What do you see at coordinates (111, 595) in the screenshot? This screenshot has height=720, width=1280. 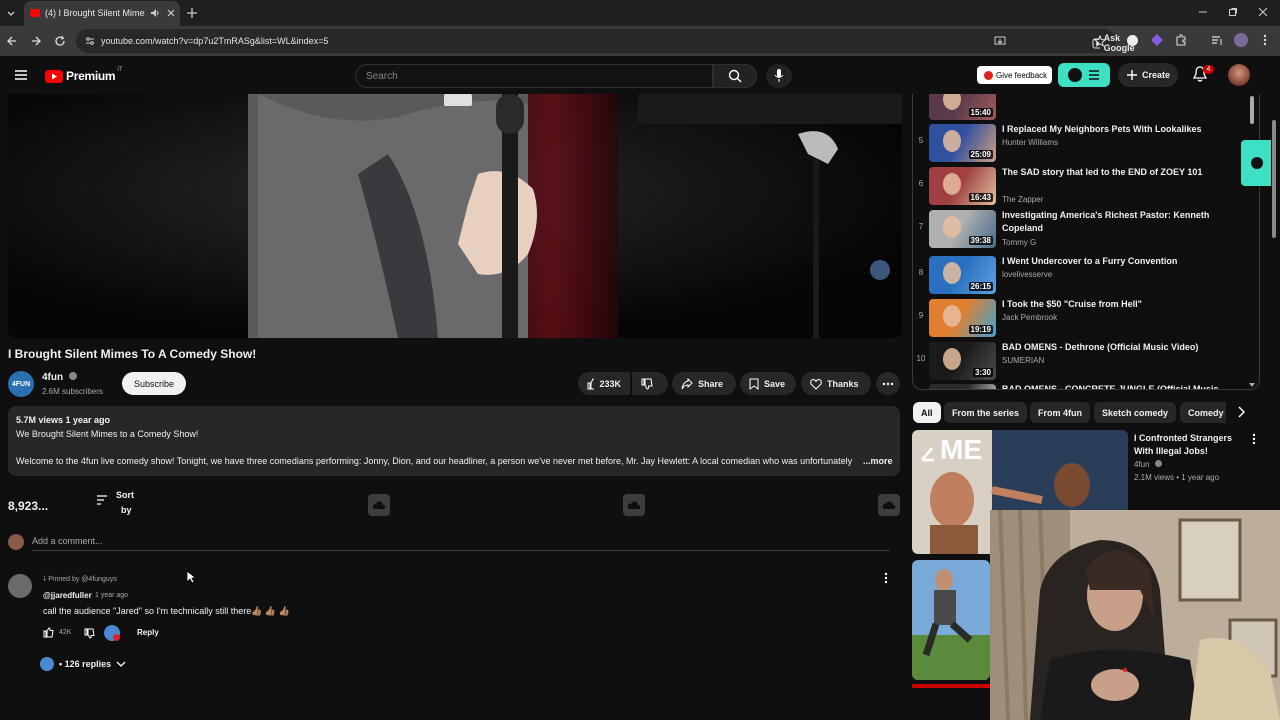 I see `comment-time: 1 year ago` at bounding box center [111, 595].